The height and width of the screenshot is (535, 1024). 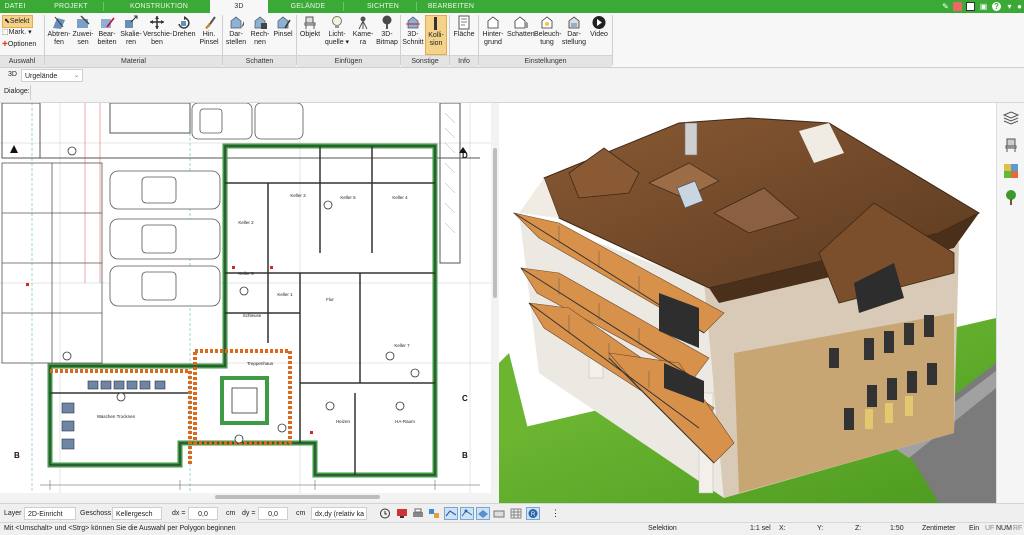 What do you see at coordinates (71, 6) in the screenshot?
I see `tab-projekt: PROJEKT` at bounding box center [71, 6].